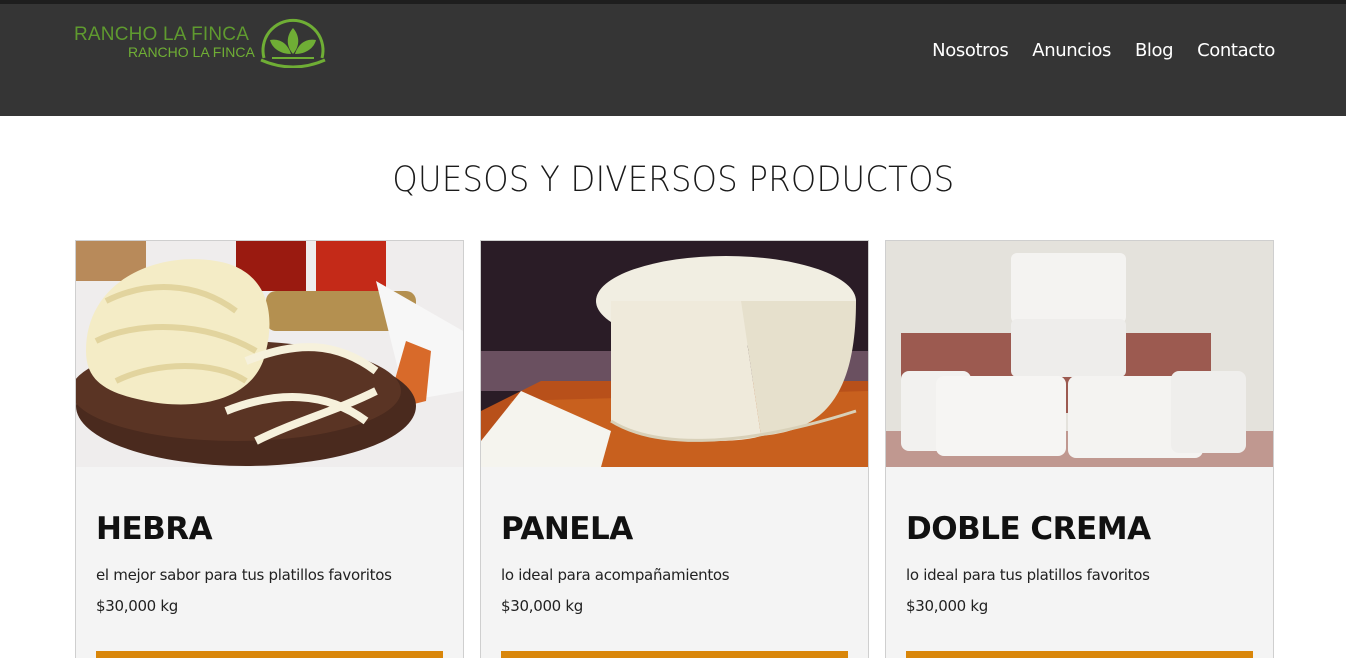 This screenshot has height=658, width=1346. I want to click on doble-crema-cheese-photo, so click(1079, 354).